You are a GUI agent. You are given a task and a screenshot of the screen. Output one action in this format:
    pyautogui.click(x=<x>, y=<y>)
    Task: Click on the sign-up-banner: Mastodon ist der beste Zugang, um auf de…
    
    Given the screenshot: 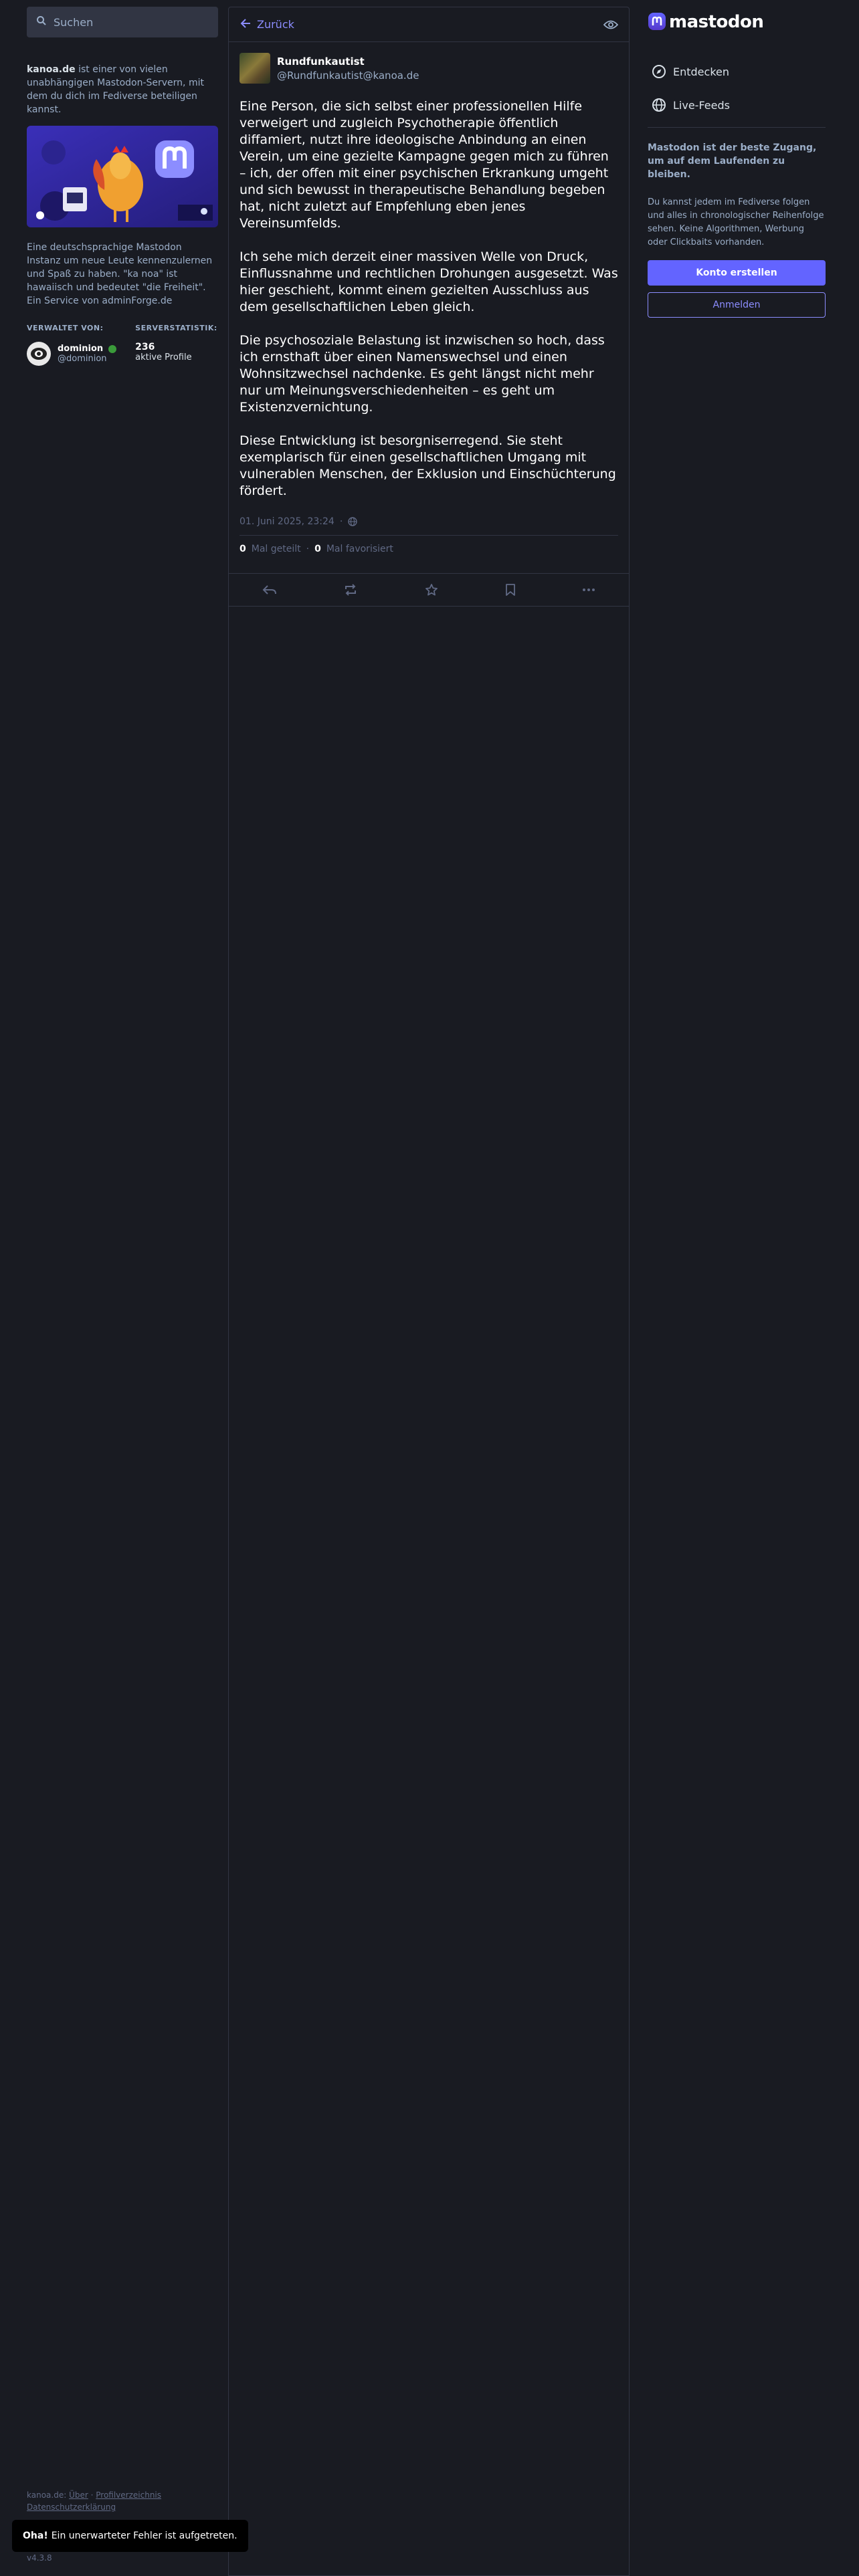 What is the action you would take?
    pyautogui.click(x=737, y=195)
    